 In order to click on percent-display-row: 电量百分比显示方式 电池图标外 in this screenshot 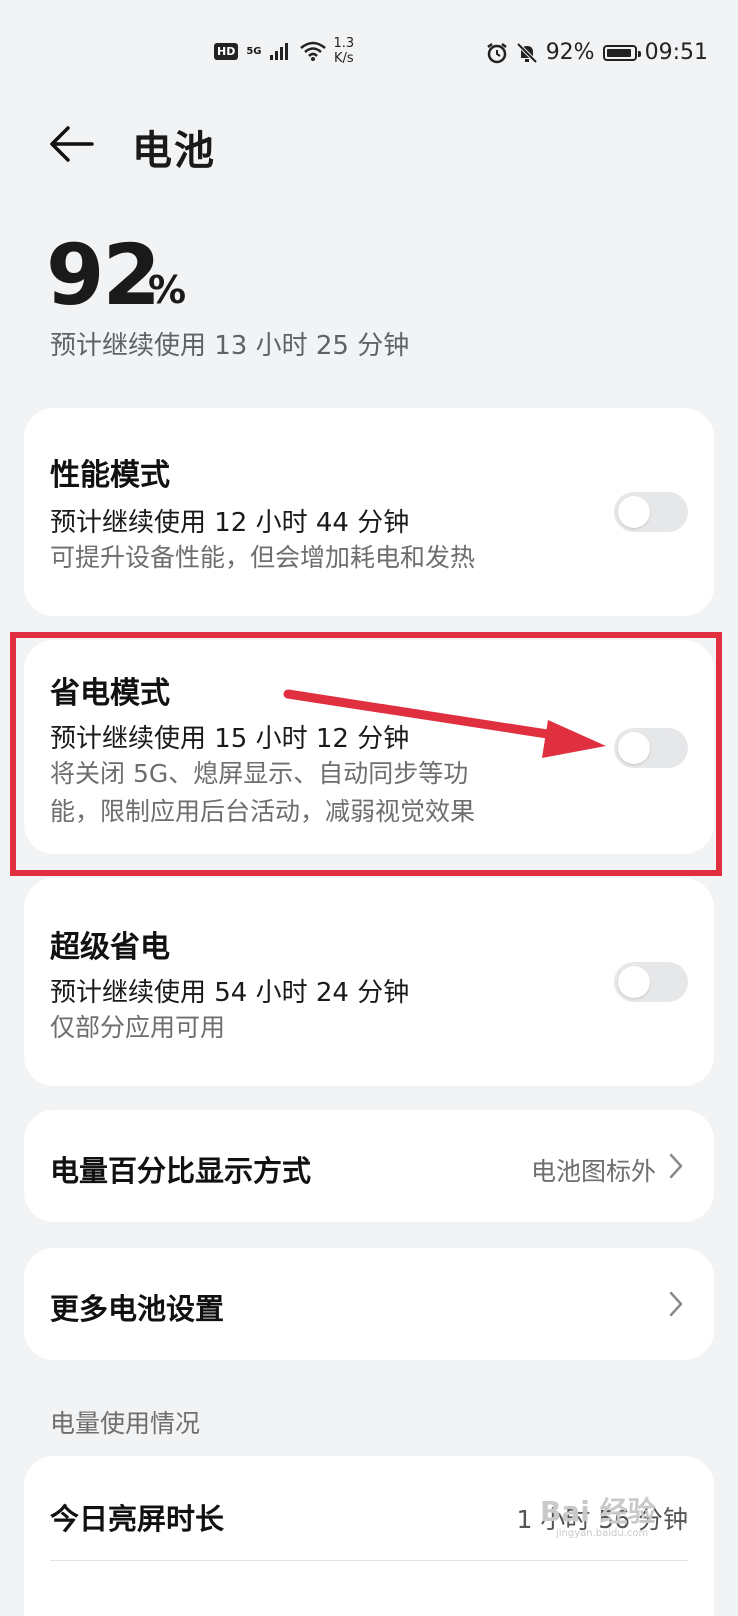, I will do `click(369, 1166)`.